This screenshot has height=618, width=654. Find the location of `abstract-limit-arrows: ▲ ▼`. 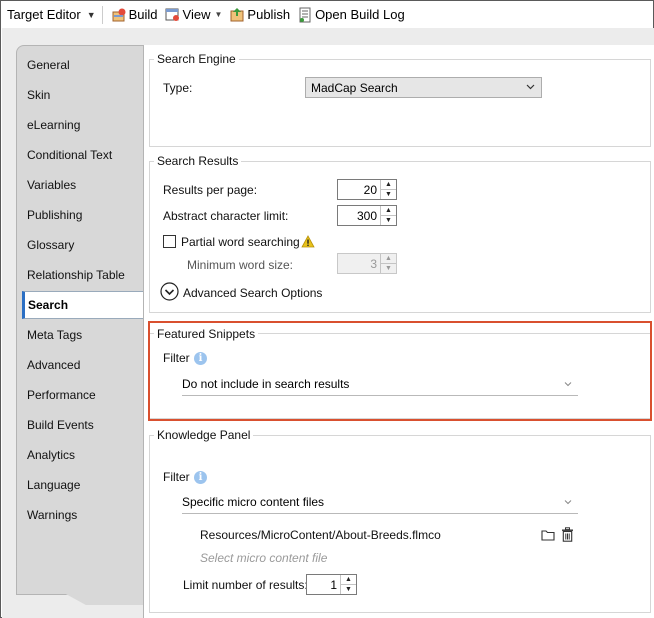

abstract-limit-arrows: ▲ ▼ is located at coordinates (388, 215).